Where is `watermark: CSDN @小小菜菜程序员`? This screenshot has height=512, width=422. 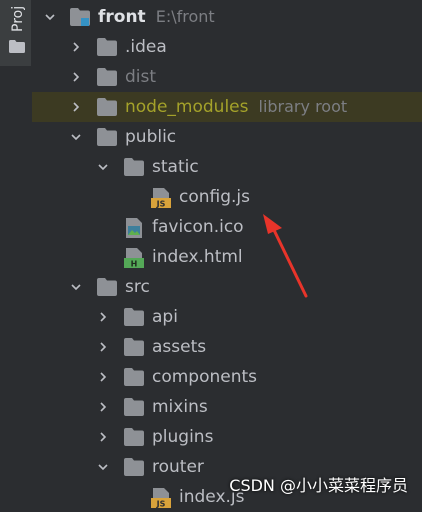
watermark: CSDN @小小菜菜程序员 is located at coordinates (318, 485).